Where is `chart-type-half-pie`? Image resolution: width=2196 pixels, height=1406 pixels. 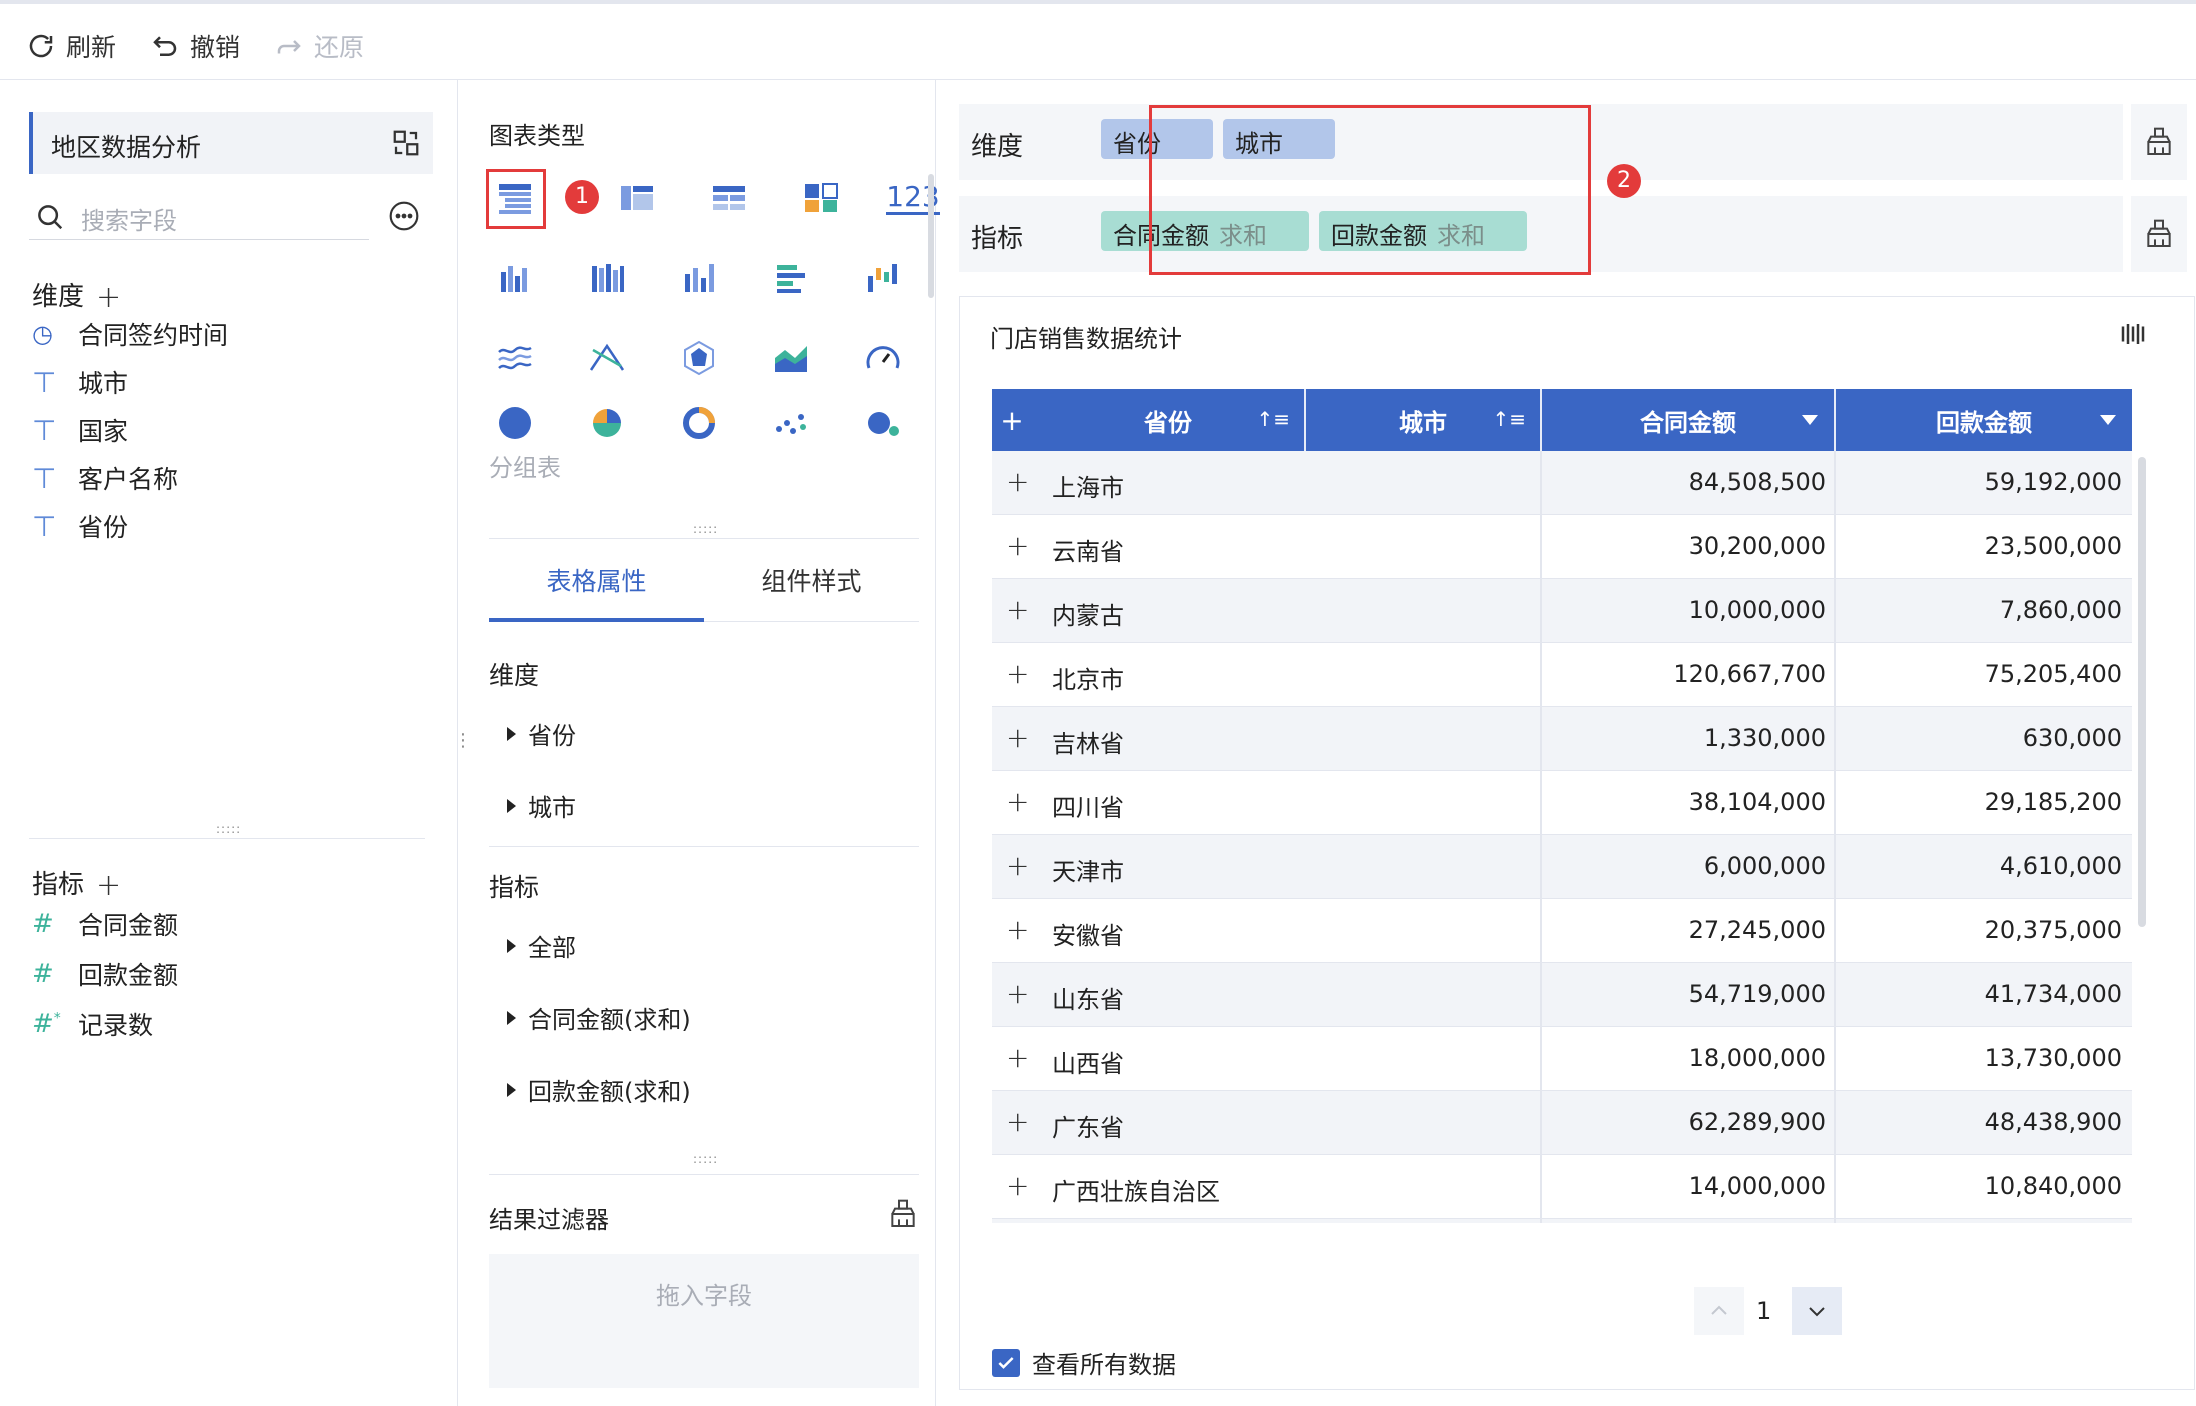 chart-type-half-pie is located at coordinates (607, 421).